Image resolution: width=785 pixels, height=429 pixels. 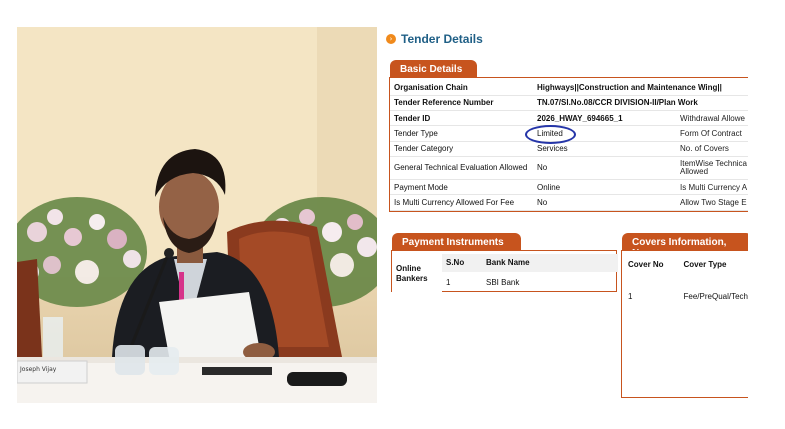 What do you see at coordinates (461, 168) in the screenshot?
I see `row-label: General Technical Evaluation Allowed` at bounding box center [461, 168].